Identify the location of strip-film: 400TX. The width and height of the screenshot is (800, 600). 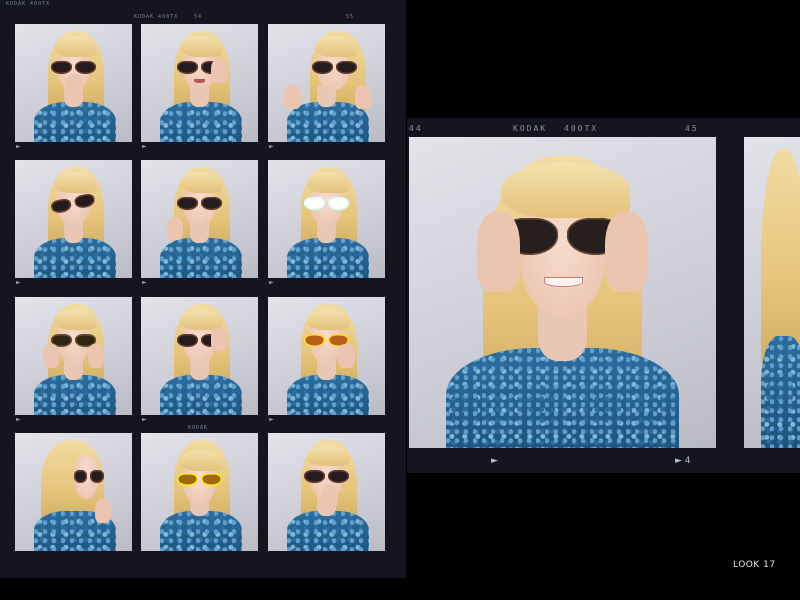
(581, 128).